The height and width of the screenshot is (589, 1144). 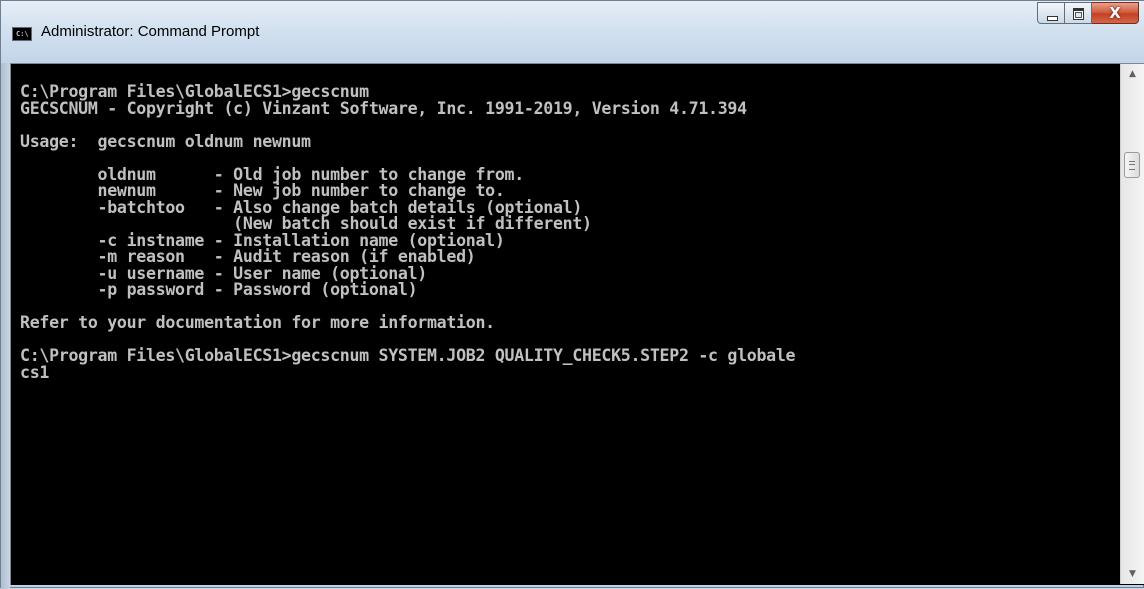 What do you see at coordinates (5, 326) in the screenshot?
I see `window-left-border` at bounding box center [5, 326].